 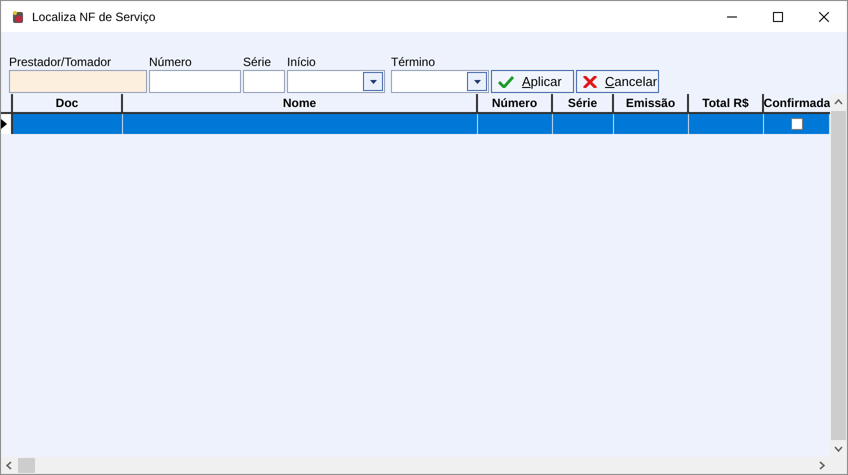 I want to click on column-header: Total R$, so click(x=726, y=103).